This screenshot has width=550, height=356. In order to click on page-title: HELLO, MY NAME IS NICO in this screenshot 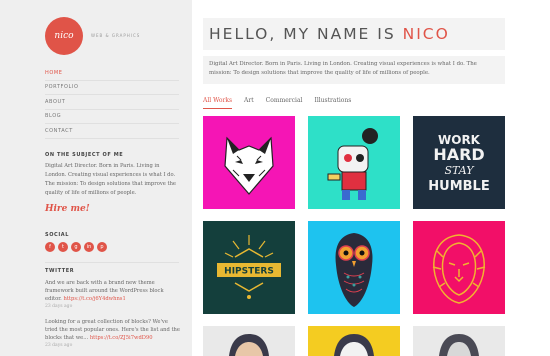, I will do `click(329, 34)`.